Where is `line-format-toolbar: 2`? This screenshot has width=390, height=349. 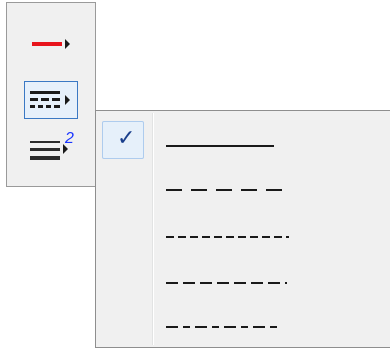 line-format-toolbar: 2 is located at coordinates (51, 94).